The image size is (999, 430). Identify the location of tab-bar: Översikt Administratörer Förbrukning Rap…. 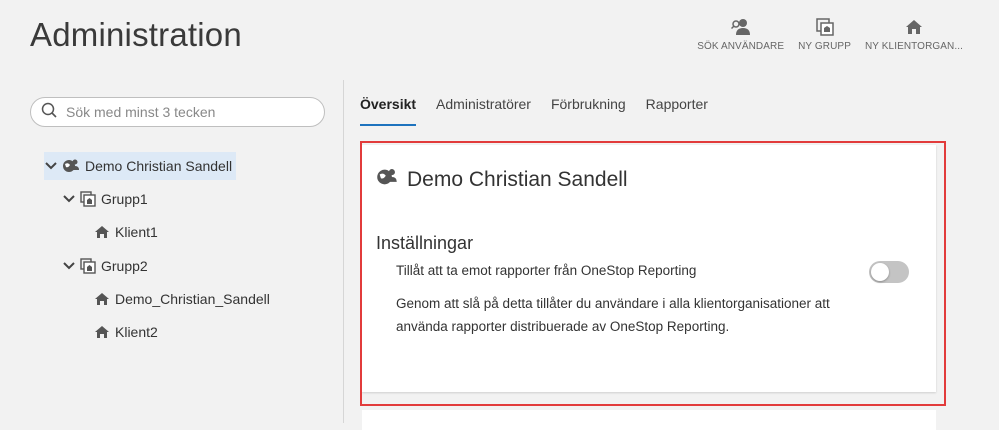
(544, 111).